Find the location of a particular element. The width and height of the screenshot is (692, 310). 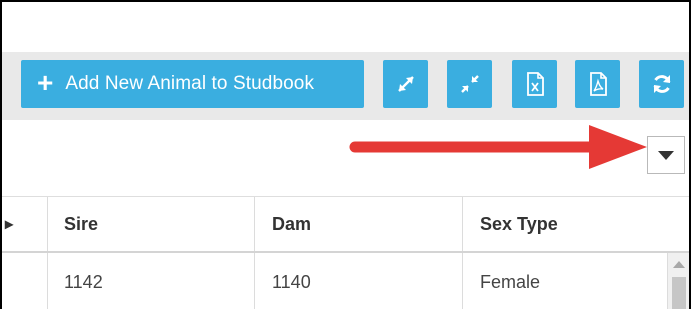

collapse-icon is located at coordinates (469, 84).